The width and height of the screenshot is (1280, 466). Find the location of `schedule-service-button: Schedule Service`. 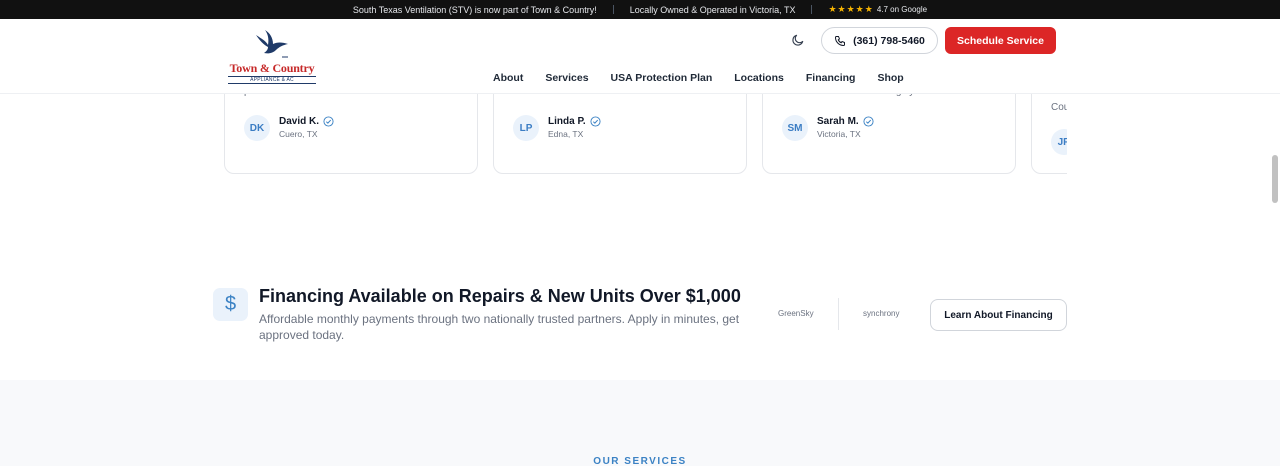

schedule-service-button: Schedule Service is located at coordinates (1000, 40).